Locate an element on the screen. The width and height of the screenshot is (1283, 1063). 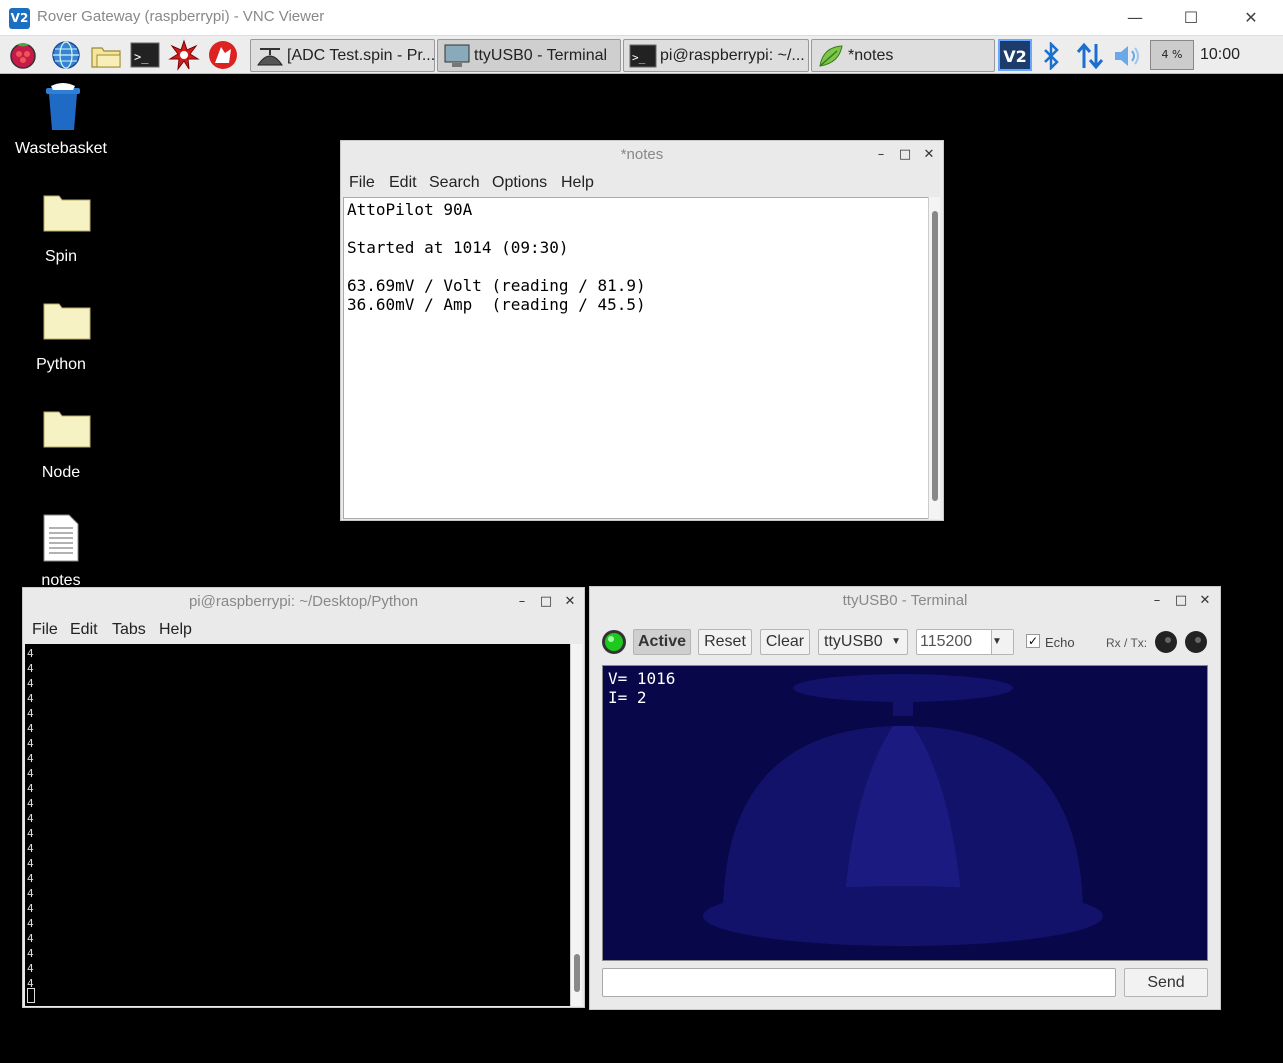
task-label: *notes is located at coordinates (871, 55).